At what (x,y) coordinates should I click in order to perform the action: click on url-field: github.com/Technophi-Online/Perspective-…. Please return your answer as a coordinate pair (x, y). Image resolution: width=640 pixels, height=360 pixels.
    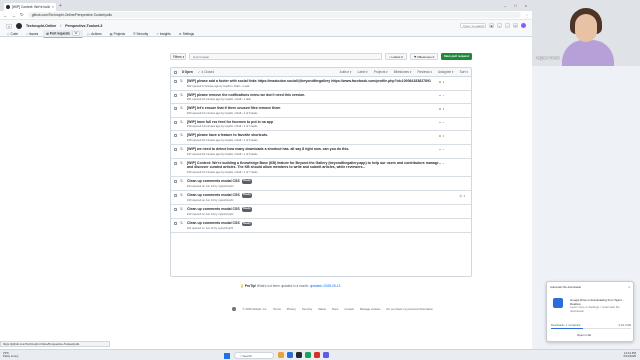
    Looking at the image, I should click on (274, 15).